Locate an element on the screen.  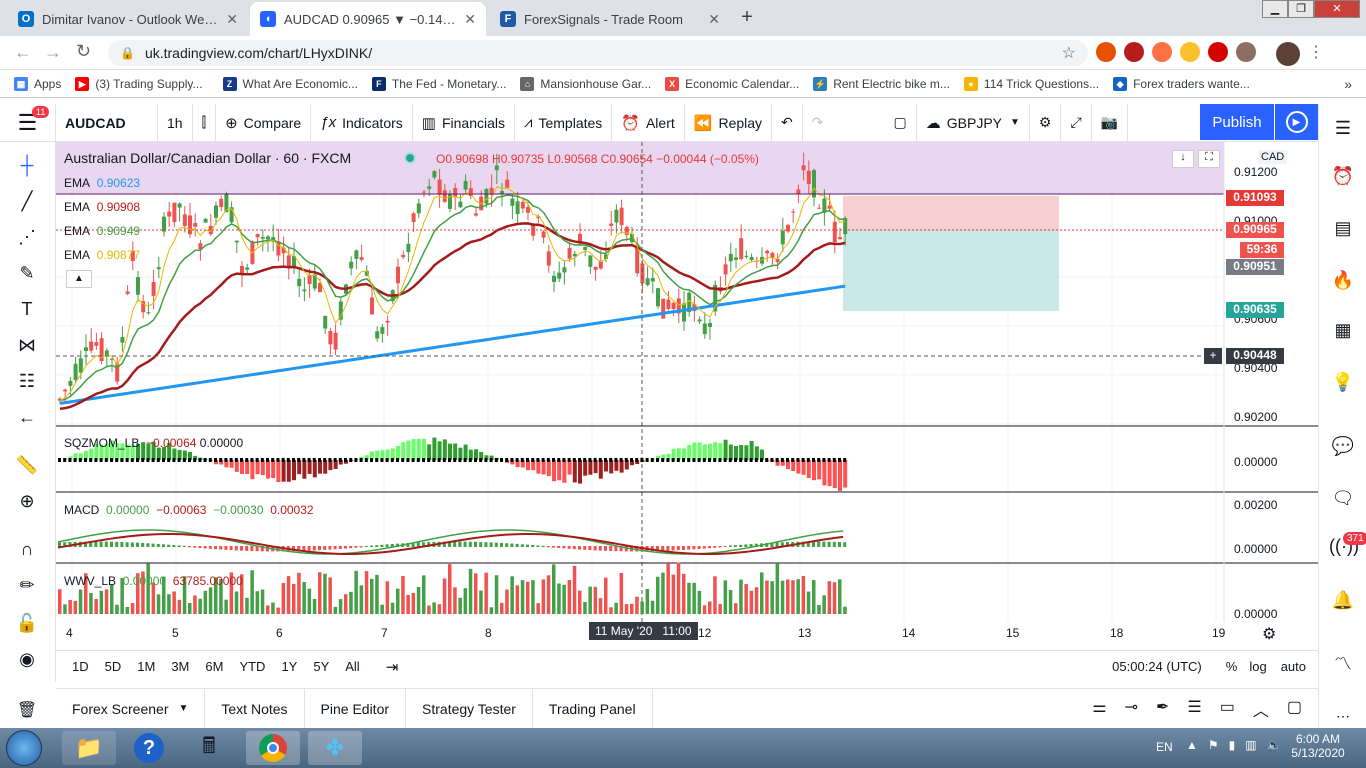
symbol-search: AUDCAD is located at coordinates (107, 122).